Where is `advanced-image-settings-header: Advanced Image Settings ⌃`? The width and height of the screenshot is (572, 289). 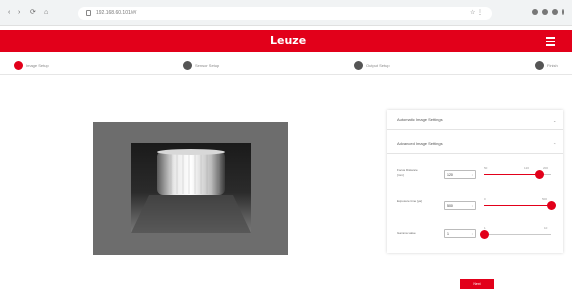
advanced-image-settings-header: Advanced Image Settings ⌃ is located at coordinates (475, 144).